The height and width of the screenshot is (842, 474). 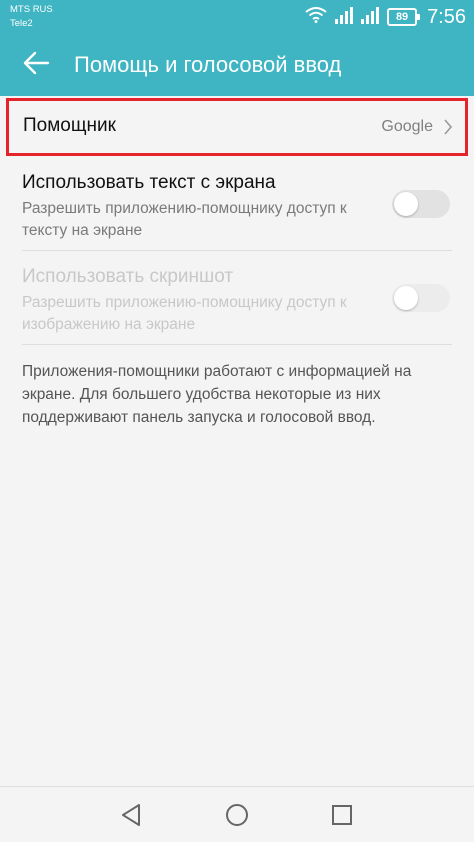 What do you see at coordinates (421, 204) in the screenshot?
I see `screen-text-toggle` at bounding box center [421, 204].